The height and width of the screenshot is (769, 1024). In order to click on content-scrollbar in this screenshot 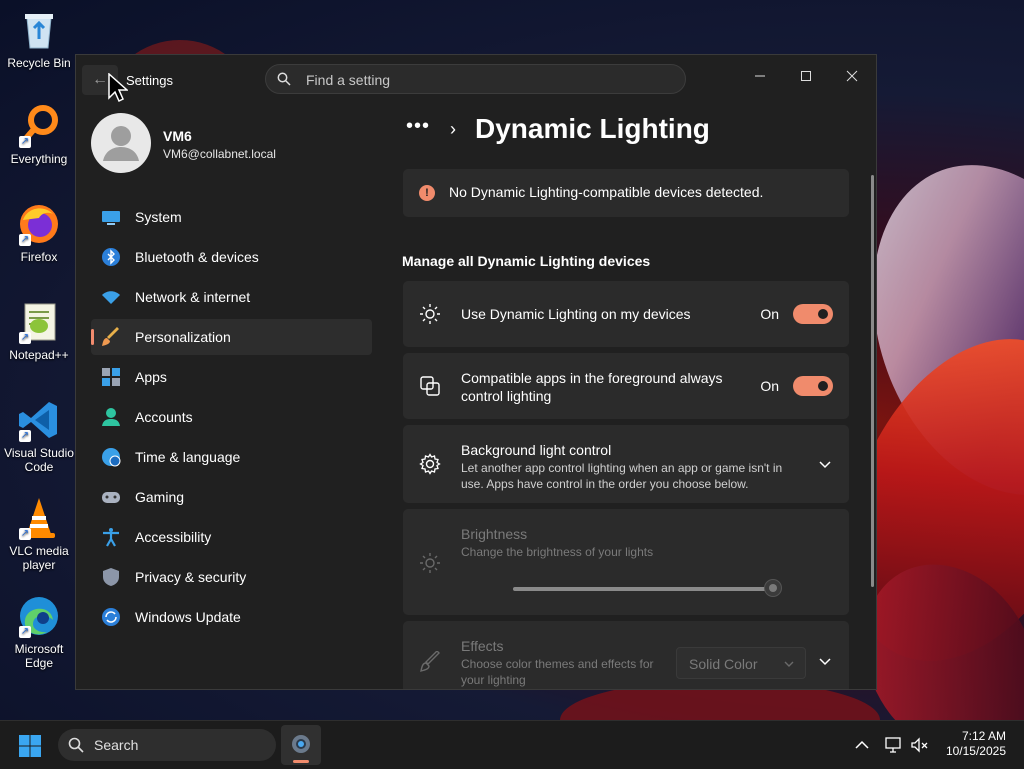, I will do `click(872, 381)`.